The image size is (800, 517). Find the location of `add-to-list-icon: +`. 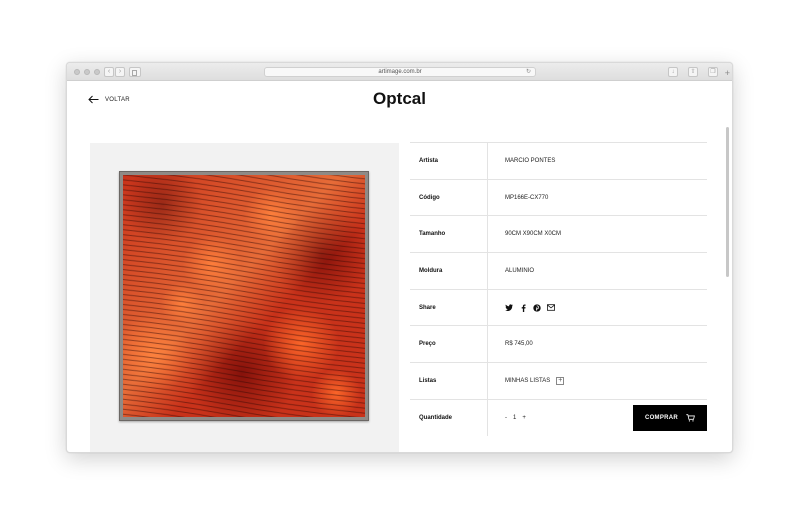

add-to-list-icon: + is located at coordinates (560, 380).